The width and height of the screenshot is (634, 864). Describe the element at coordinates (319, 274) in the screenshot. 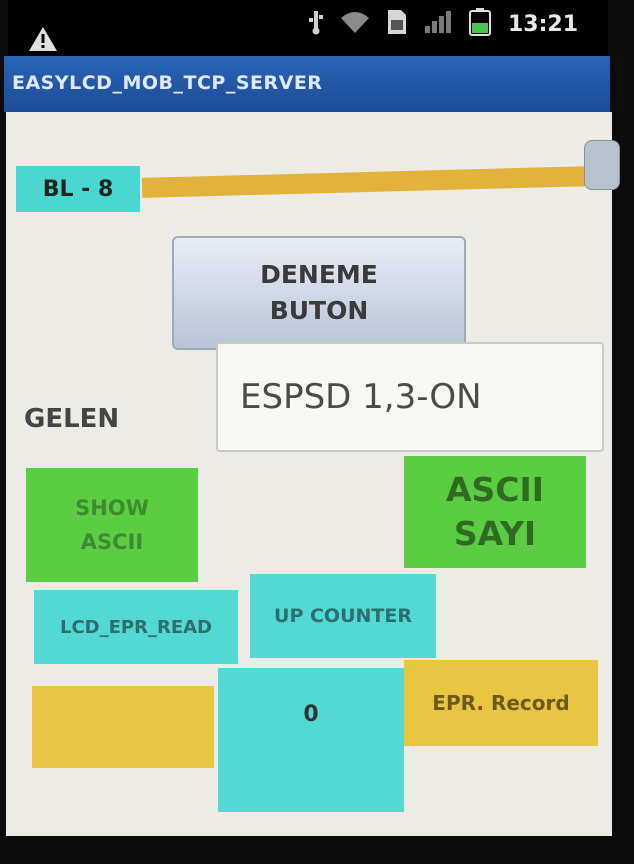

I see `deneme-button-line1: DENEME` at that location.